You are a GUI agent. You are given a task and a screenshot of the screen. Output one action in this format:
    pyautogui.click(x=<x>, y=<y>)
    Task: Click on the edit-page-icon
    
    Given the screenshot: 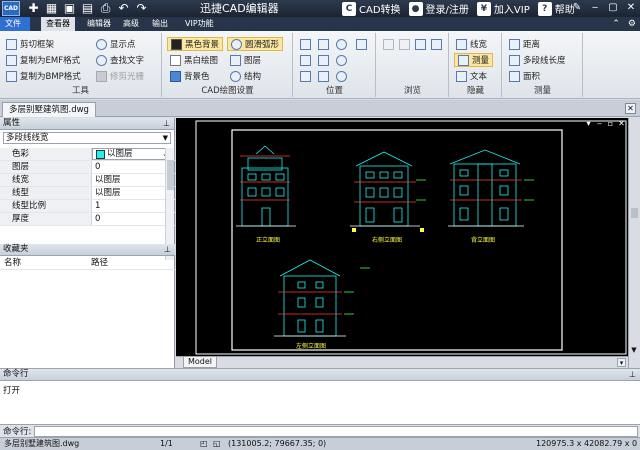 What is the action you would take?
    pyautogui.click(x=420, y=44)
    